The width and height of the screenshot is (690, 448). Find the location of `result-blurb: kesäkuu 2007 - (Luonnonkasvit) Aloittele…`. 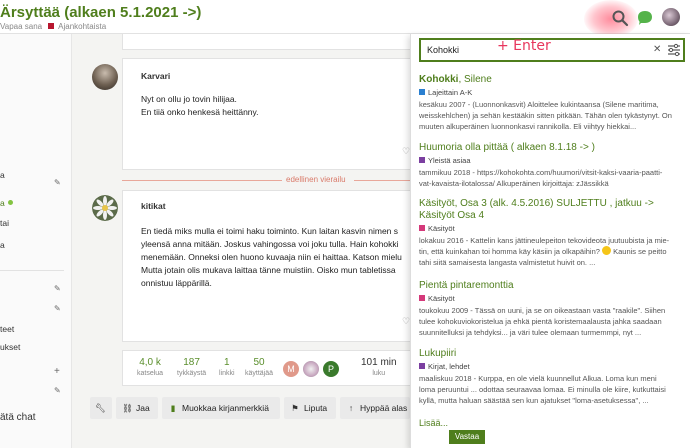

result-blurb: kesäkuu 2007 - (Luonnonkasvit) Aloittele… is located at coordinates (545, 115).